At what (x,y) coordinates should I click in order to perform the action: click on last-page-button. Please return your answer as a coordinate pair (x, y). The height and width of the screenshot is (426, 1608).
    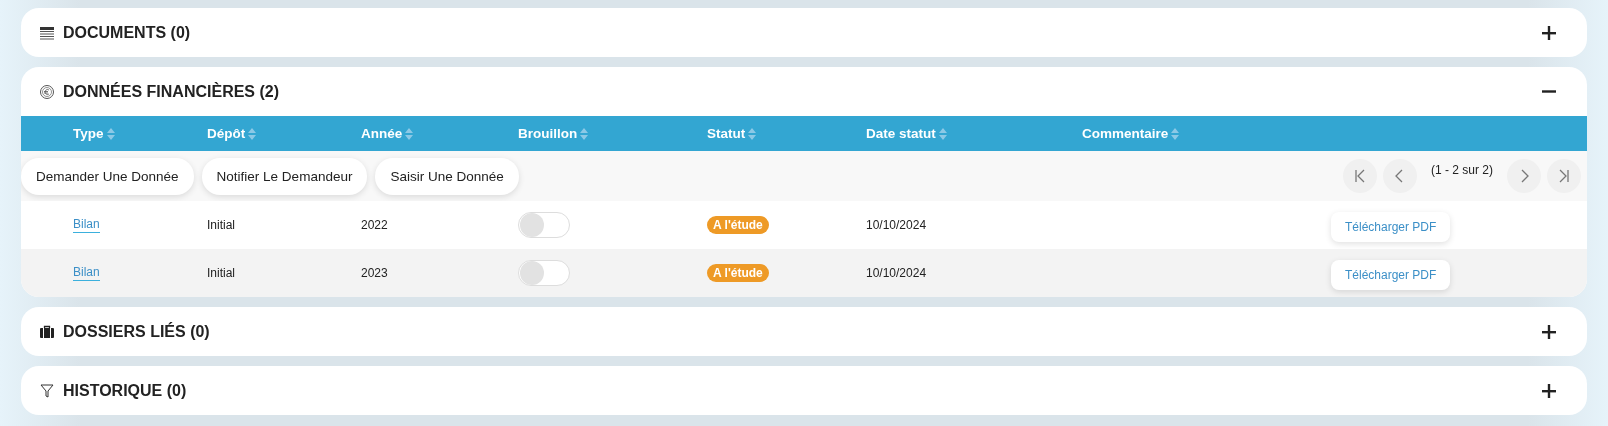
    Looking at the image, I should click on (1564, 176).